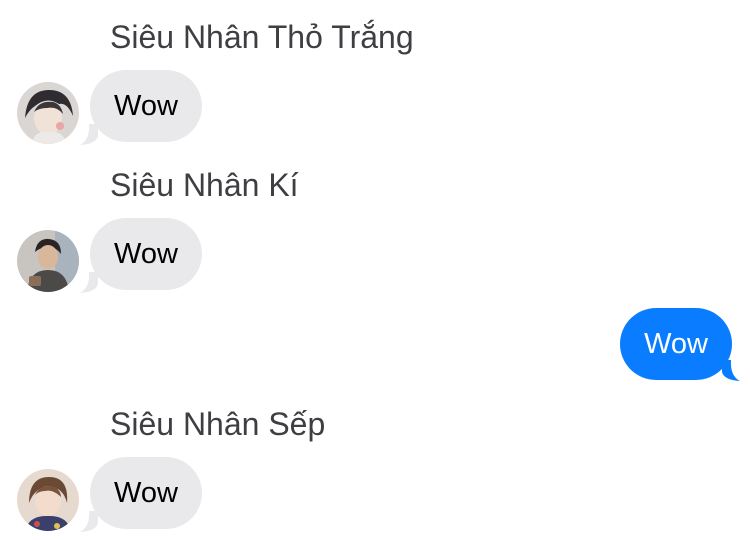 Image resolution: width=750 pixels, height=540 pixels. I want to click on sender-name: Siêu Nhân Sếp, so click(218, 424).